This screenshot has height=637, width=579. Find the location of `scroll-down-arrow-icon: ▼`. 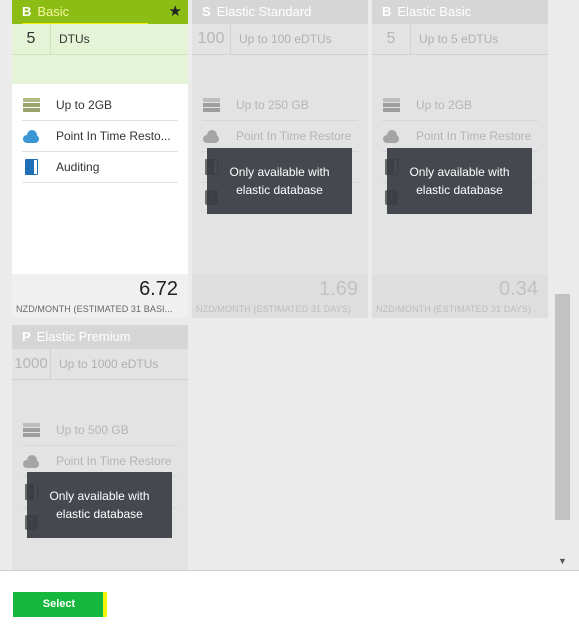

scroll-down-arrow-icon: ▼ is located at coordinates (562, 561).